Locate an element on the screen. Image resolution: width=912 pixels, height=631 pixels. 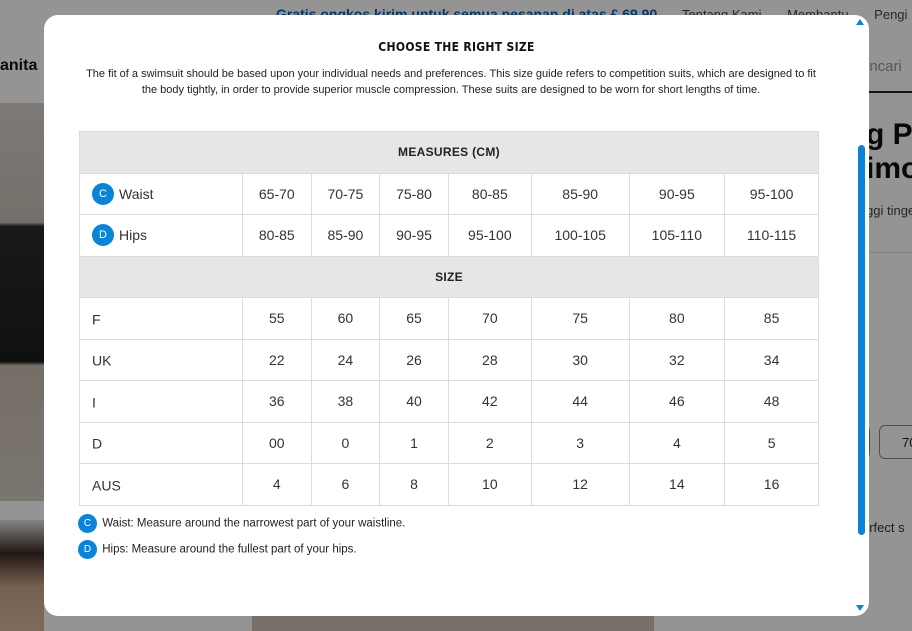
table-cell: 38 is located at coordinates (345, 401).